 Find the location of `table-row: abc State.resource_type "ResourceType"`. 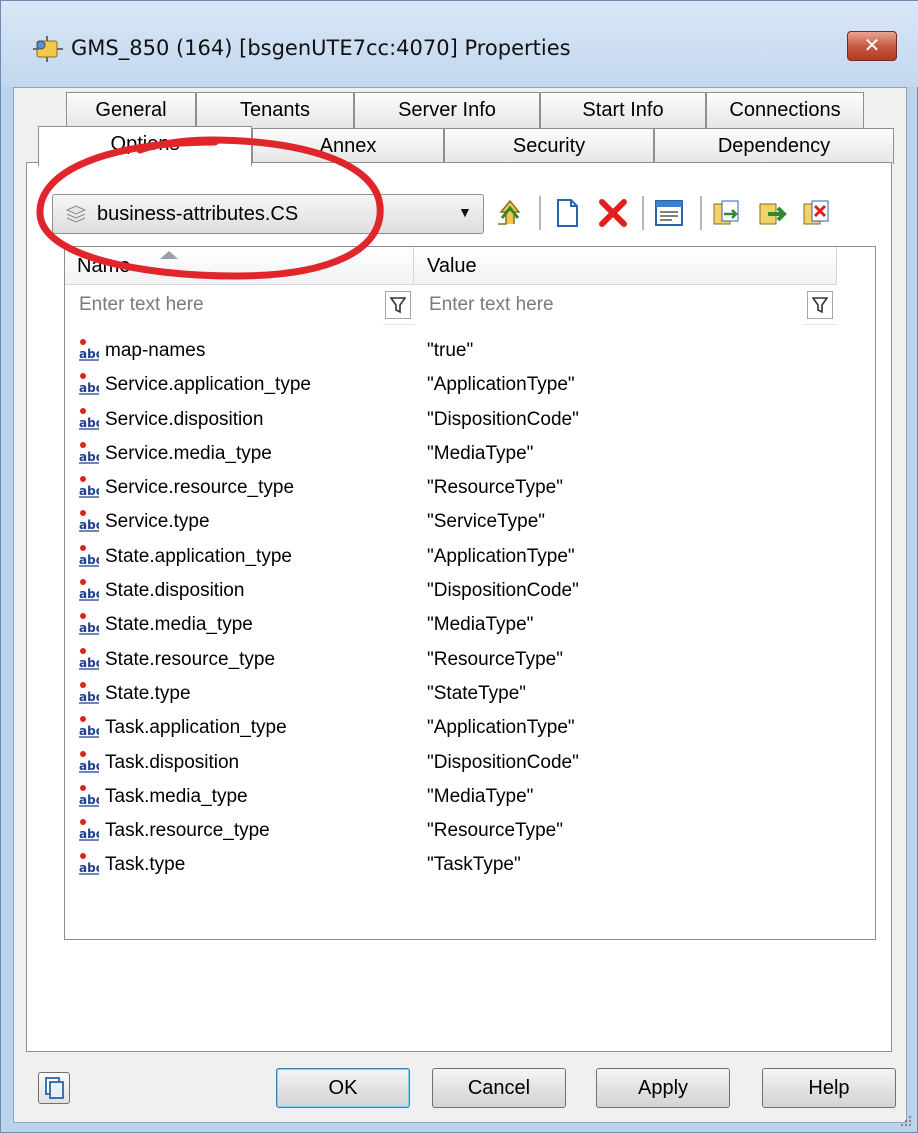

table-row: abc State.resource_type "ResourceType" is located at coordinates (451, 661).